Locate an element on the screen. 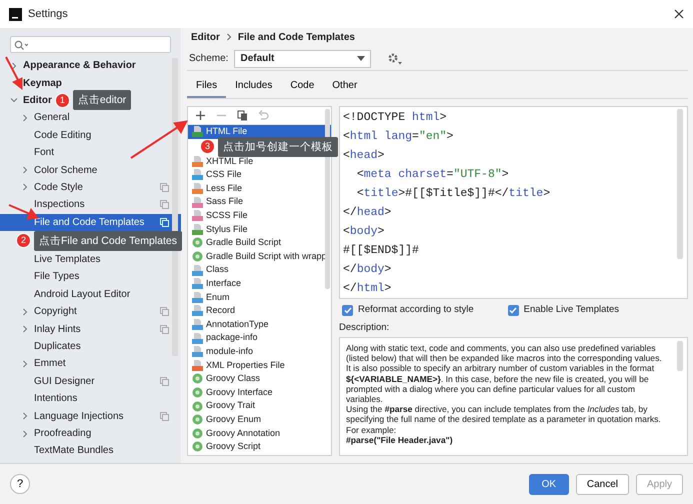 This screenshot has height=504, width=693. tab: Files is located at coordinates (206, 86).